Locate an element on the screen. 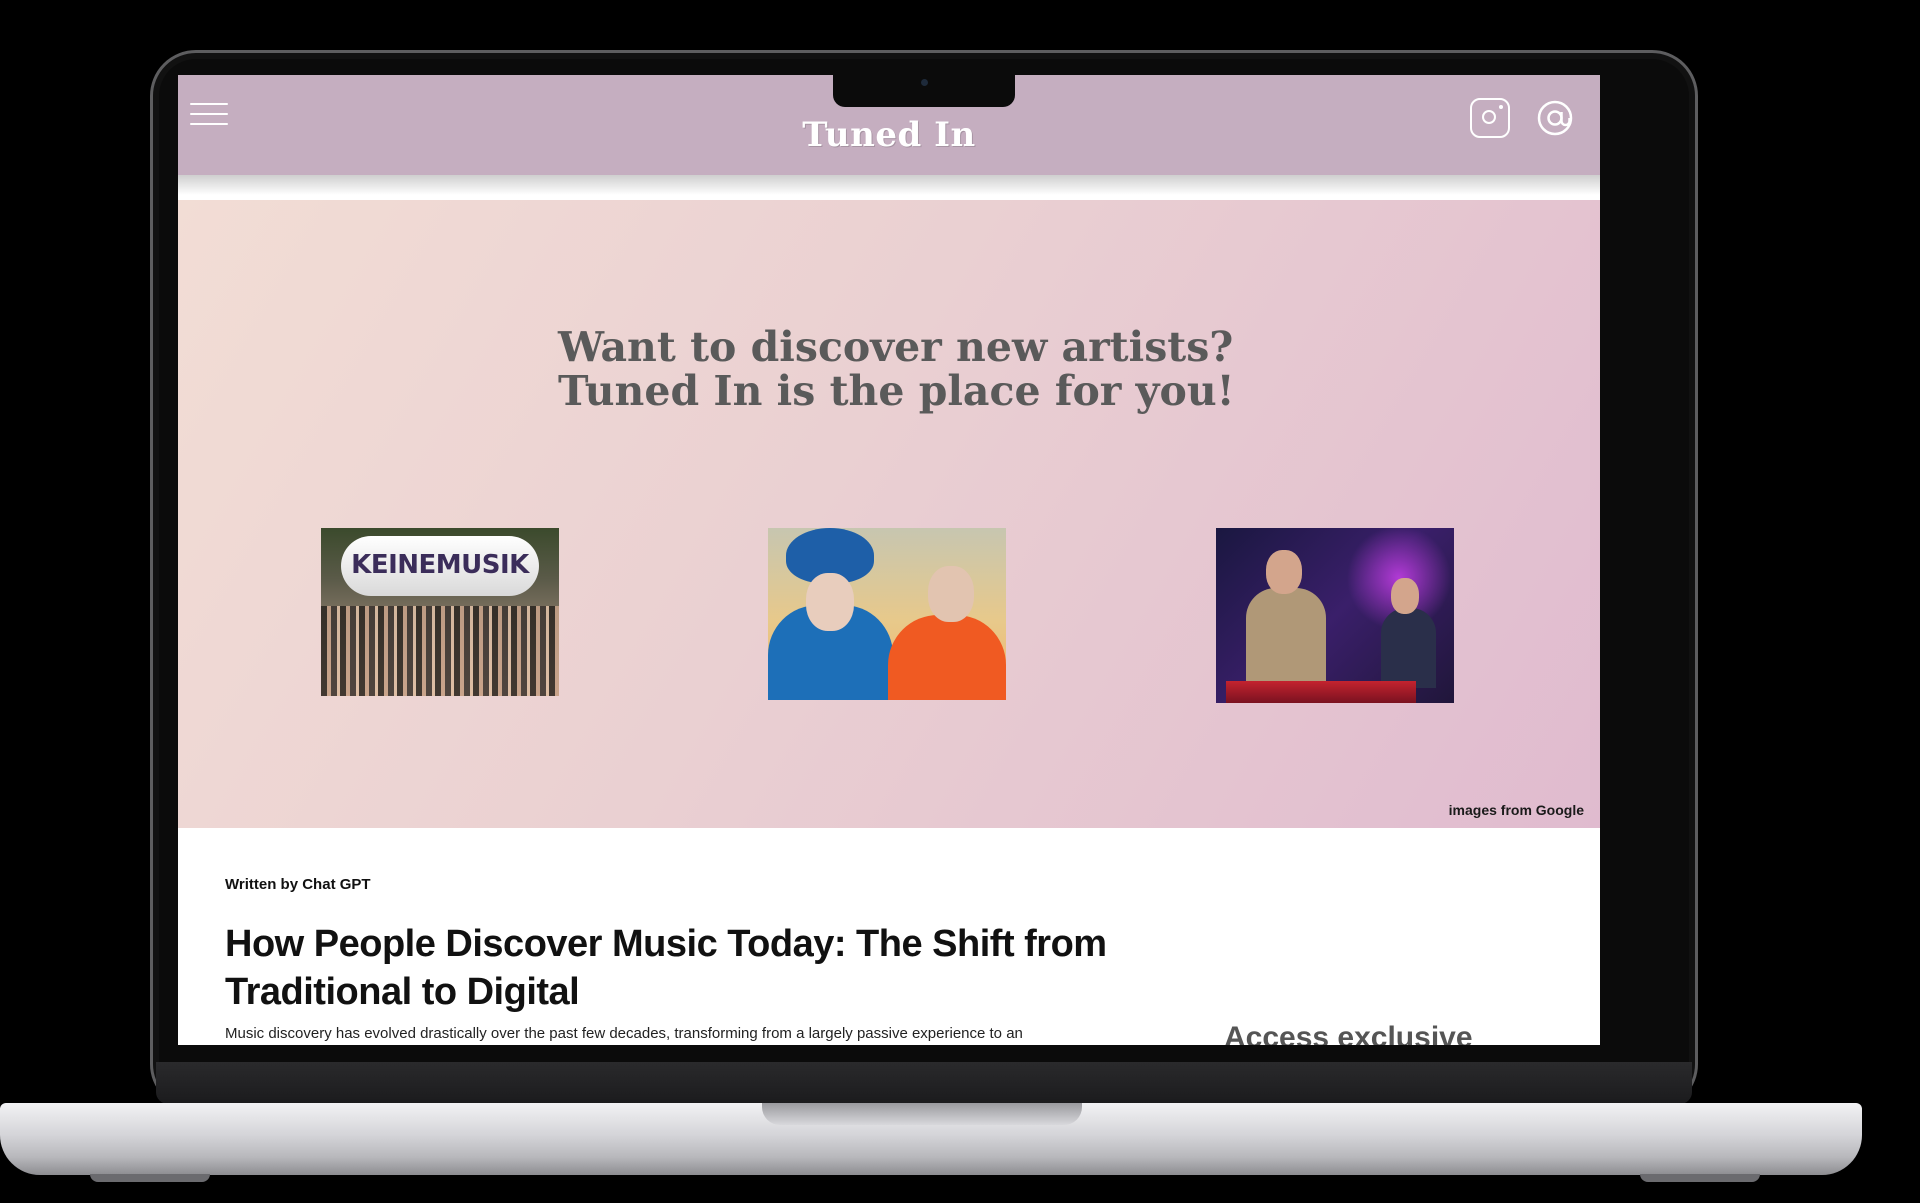 The width and height of the screenshot is (1920, 1203). laptop-trackpad-groove is located at coordinates (922, 1114).